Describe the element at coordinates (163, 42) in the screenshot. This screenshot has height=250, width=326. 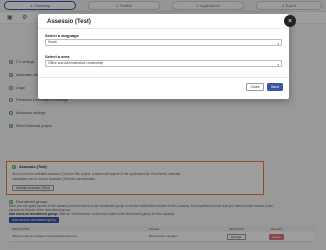
I see `language-select: Norsk ▾` at that location.